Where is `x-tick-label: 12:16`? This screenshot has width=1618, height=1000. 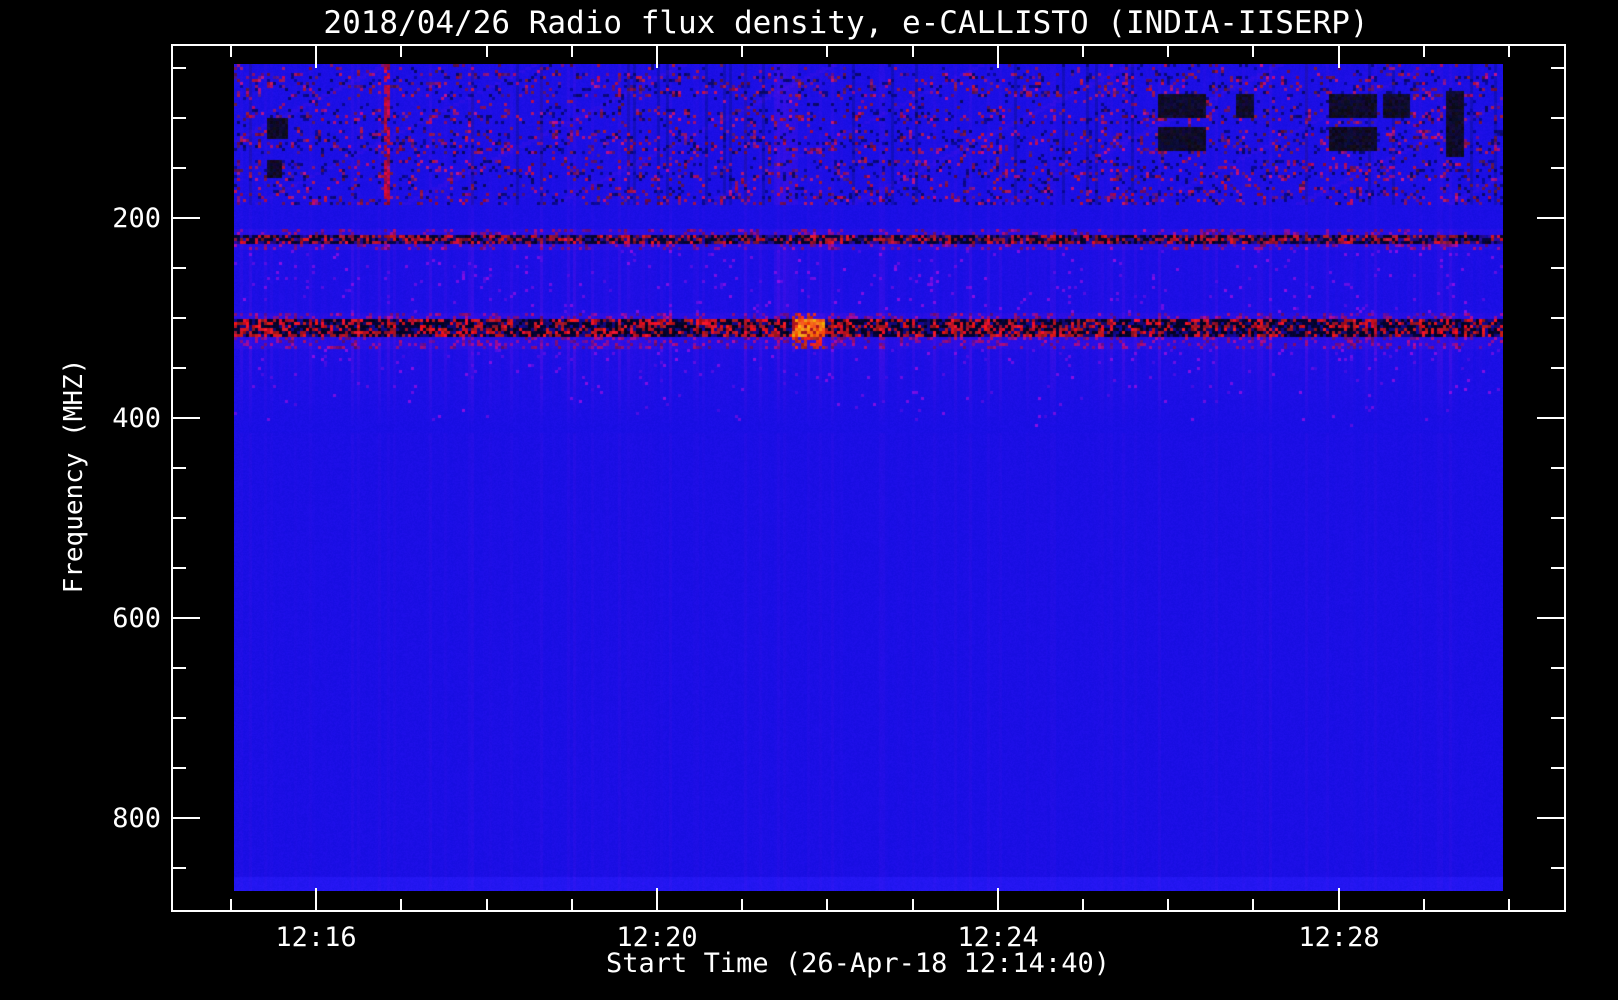 x-tick-label: 12:16 is located at coordinates (316, 937).